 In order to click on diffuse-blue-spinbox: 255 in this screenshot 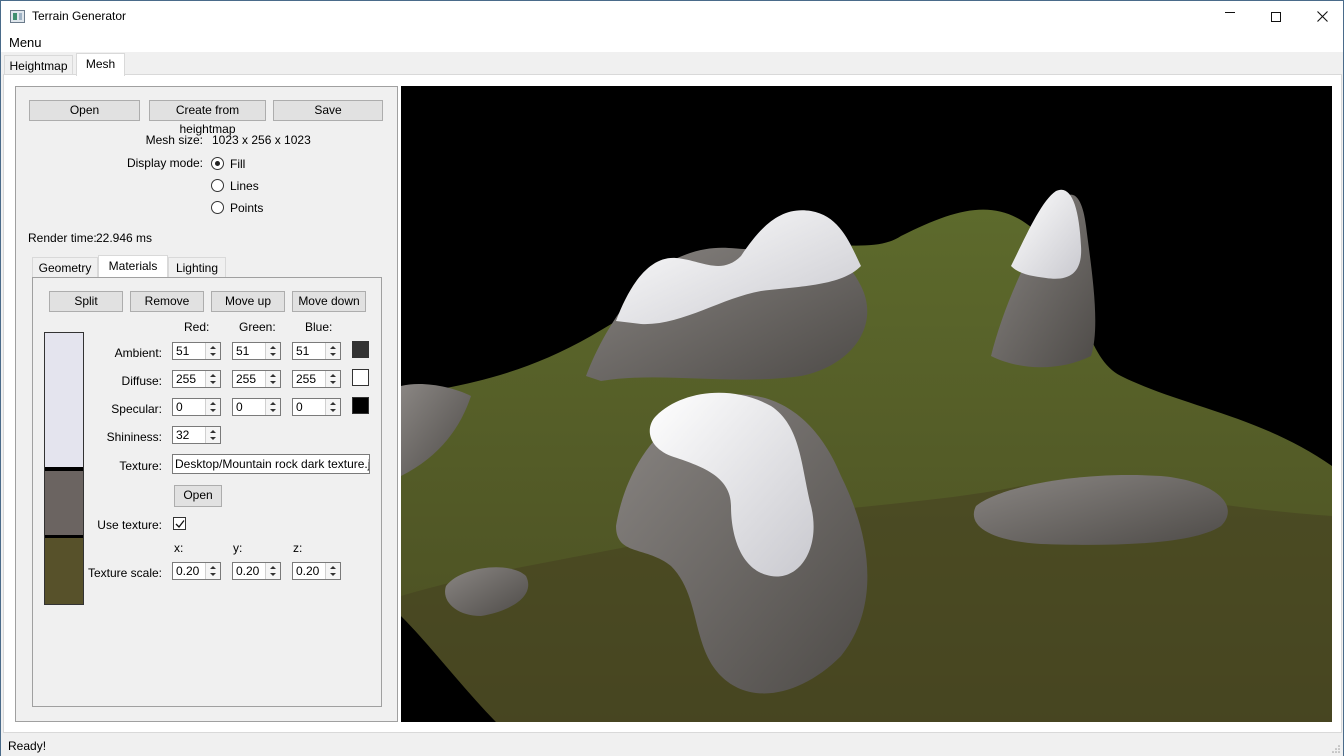, I will do `click(316, 379)`.